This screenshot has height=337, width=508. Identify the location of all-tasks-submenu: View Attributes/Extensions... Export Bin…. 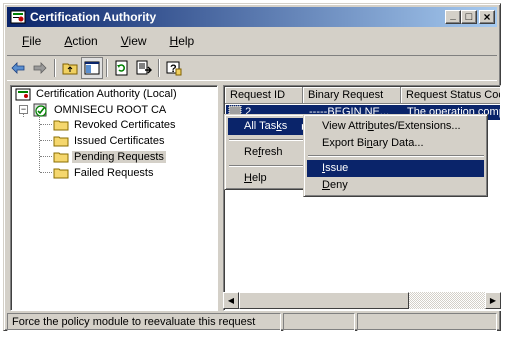
(395, 155).